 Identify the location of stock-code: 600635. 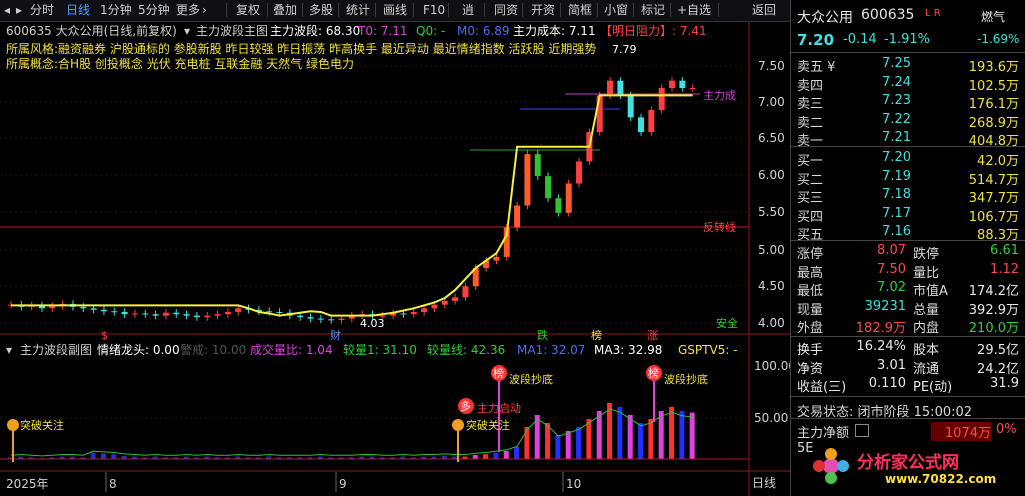
(888, 15).